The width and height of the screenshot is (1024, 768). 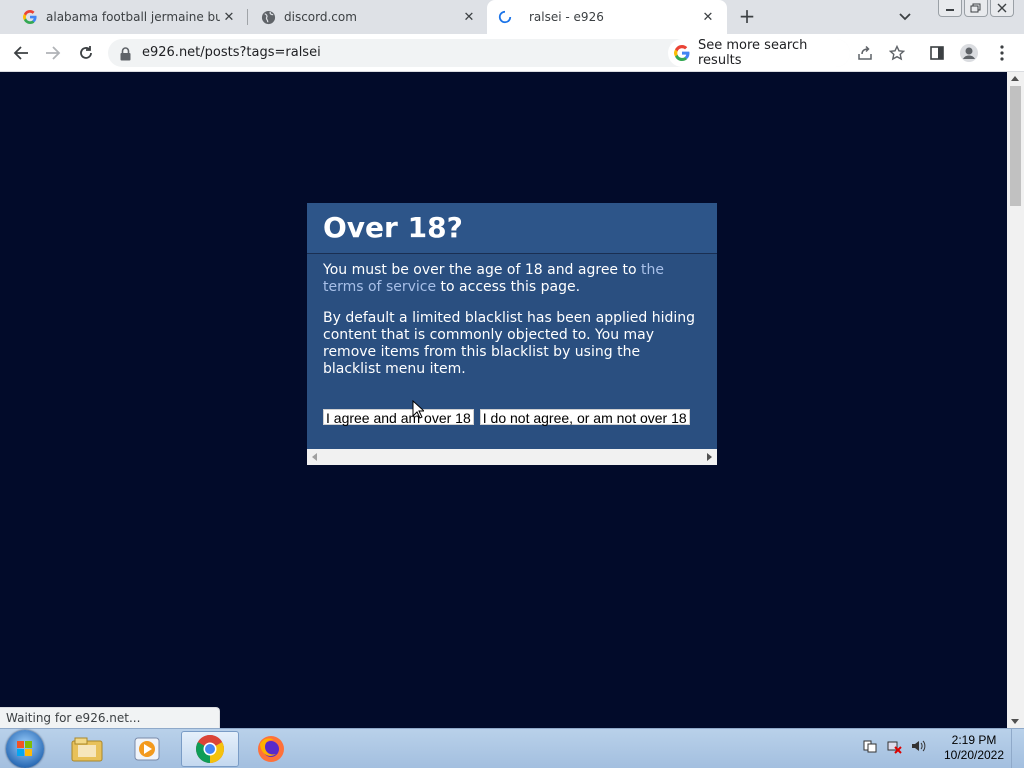 What do you see at coordinates (87, 749) in the screenshot?
I see `windows-explorer-icon` at bounding box center [87, 749].